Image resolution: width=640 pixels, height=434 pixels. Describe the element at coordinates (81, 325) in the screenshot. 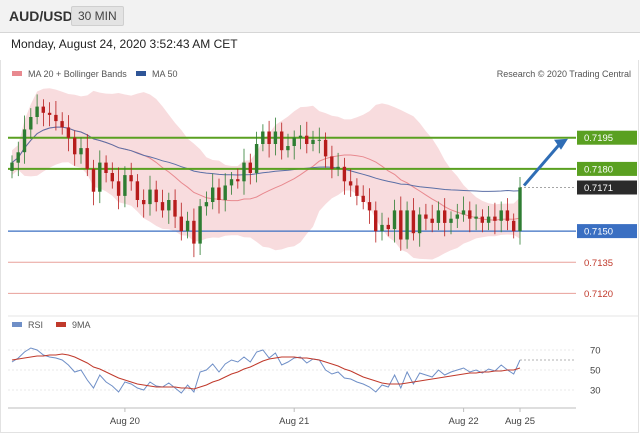

I see `legend-9ma-label: 9MA` at that location.